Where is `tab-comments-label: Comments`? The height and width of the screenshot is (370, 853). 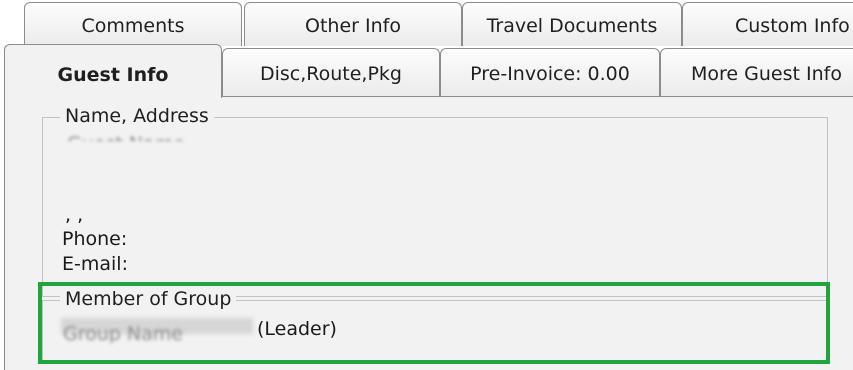
tab-comments-label: Comments is located at coordinates (133, 26).